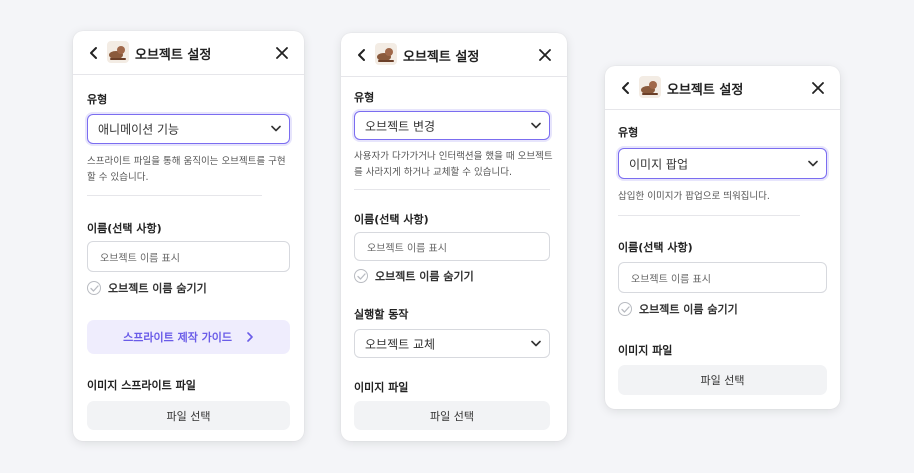 Image resolution: width=914 pixels, height=473 pixels. Describe the element at coordinates (381, 314) in the screenshot. I see `action-label: 실행할 동작` at that location.